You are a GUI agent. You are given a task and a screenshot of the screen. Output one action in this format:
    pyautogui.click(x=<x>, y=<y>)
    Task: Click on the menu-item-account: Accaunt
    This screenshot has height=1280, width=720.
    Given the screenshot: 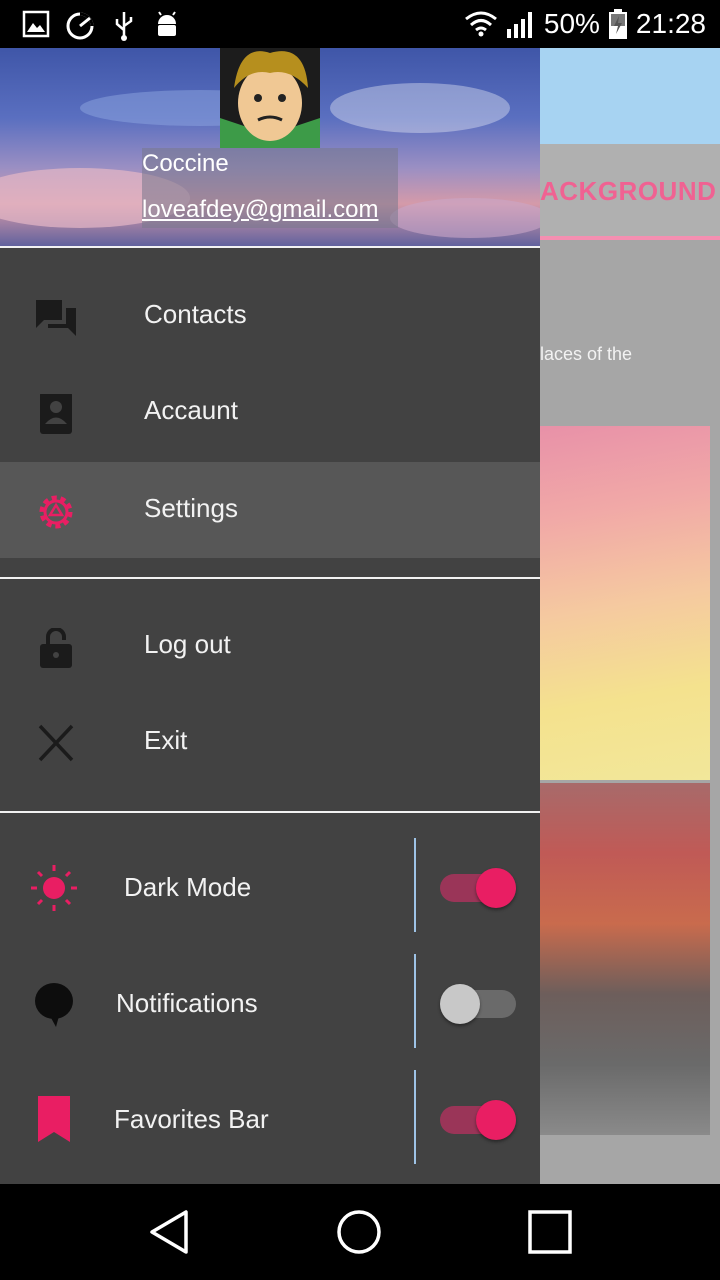 What is the action you would take?
    pyautogui.click(x=270, y=412)
    